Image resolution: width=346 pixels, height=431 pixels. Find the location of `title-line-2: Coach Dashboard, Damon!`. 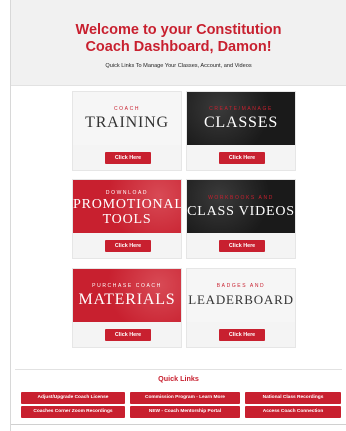

title-line-2: Coach Dashboard, Damon! is located at coordinates (178, 47).